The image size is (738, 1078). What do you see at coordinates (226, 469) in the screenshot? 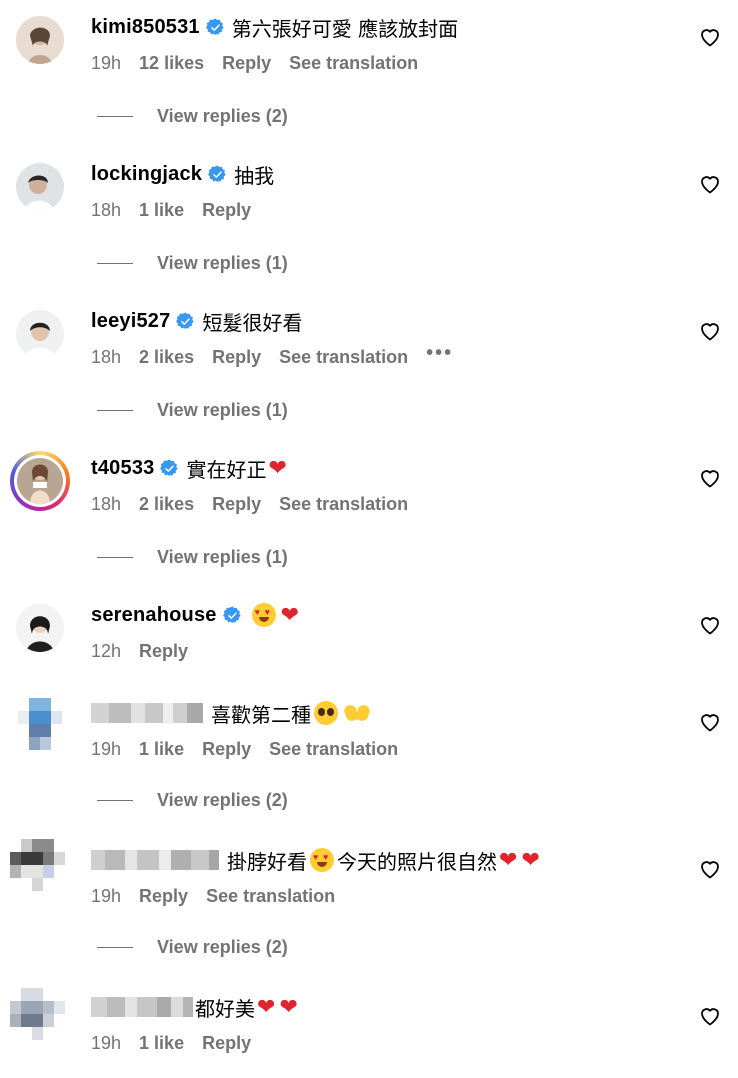
I see `comment-text: 實在好正` at bounding box center [226, 469].